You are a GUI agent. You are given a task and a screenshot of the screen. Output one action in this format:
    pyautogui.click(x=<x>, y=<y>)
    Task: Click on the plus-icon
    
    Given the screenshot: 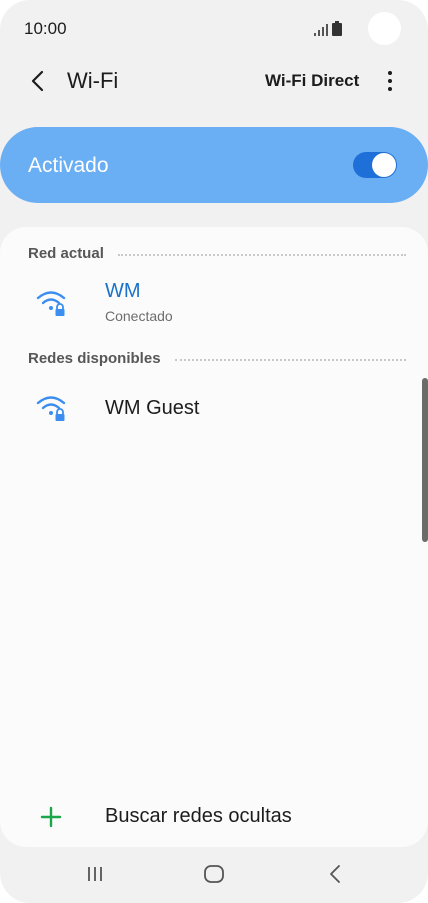 What is the action you would take?
    pyautogui.click(x=51, y=817)
    